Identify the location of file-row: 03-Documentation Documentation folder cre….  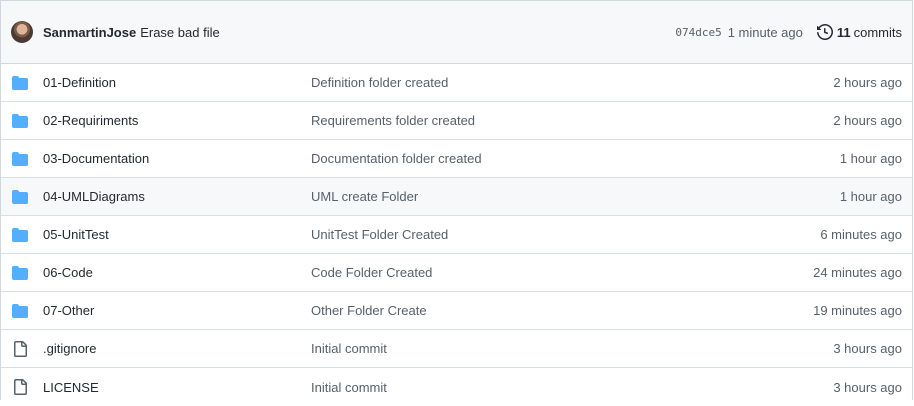
(456, 159).